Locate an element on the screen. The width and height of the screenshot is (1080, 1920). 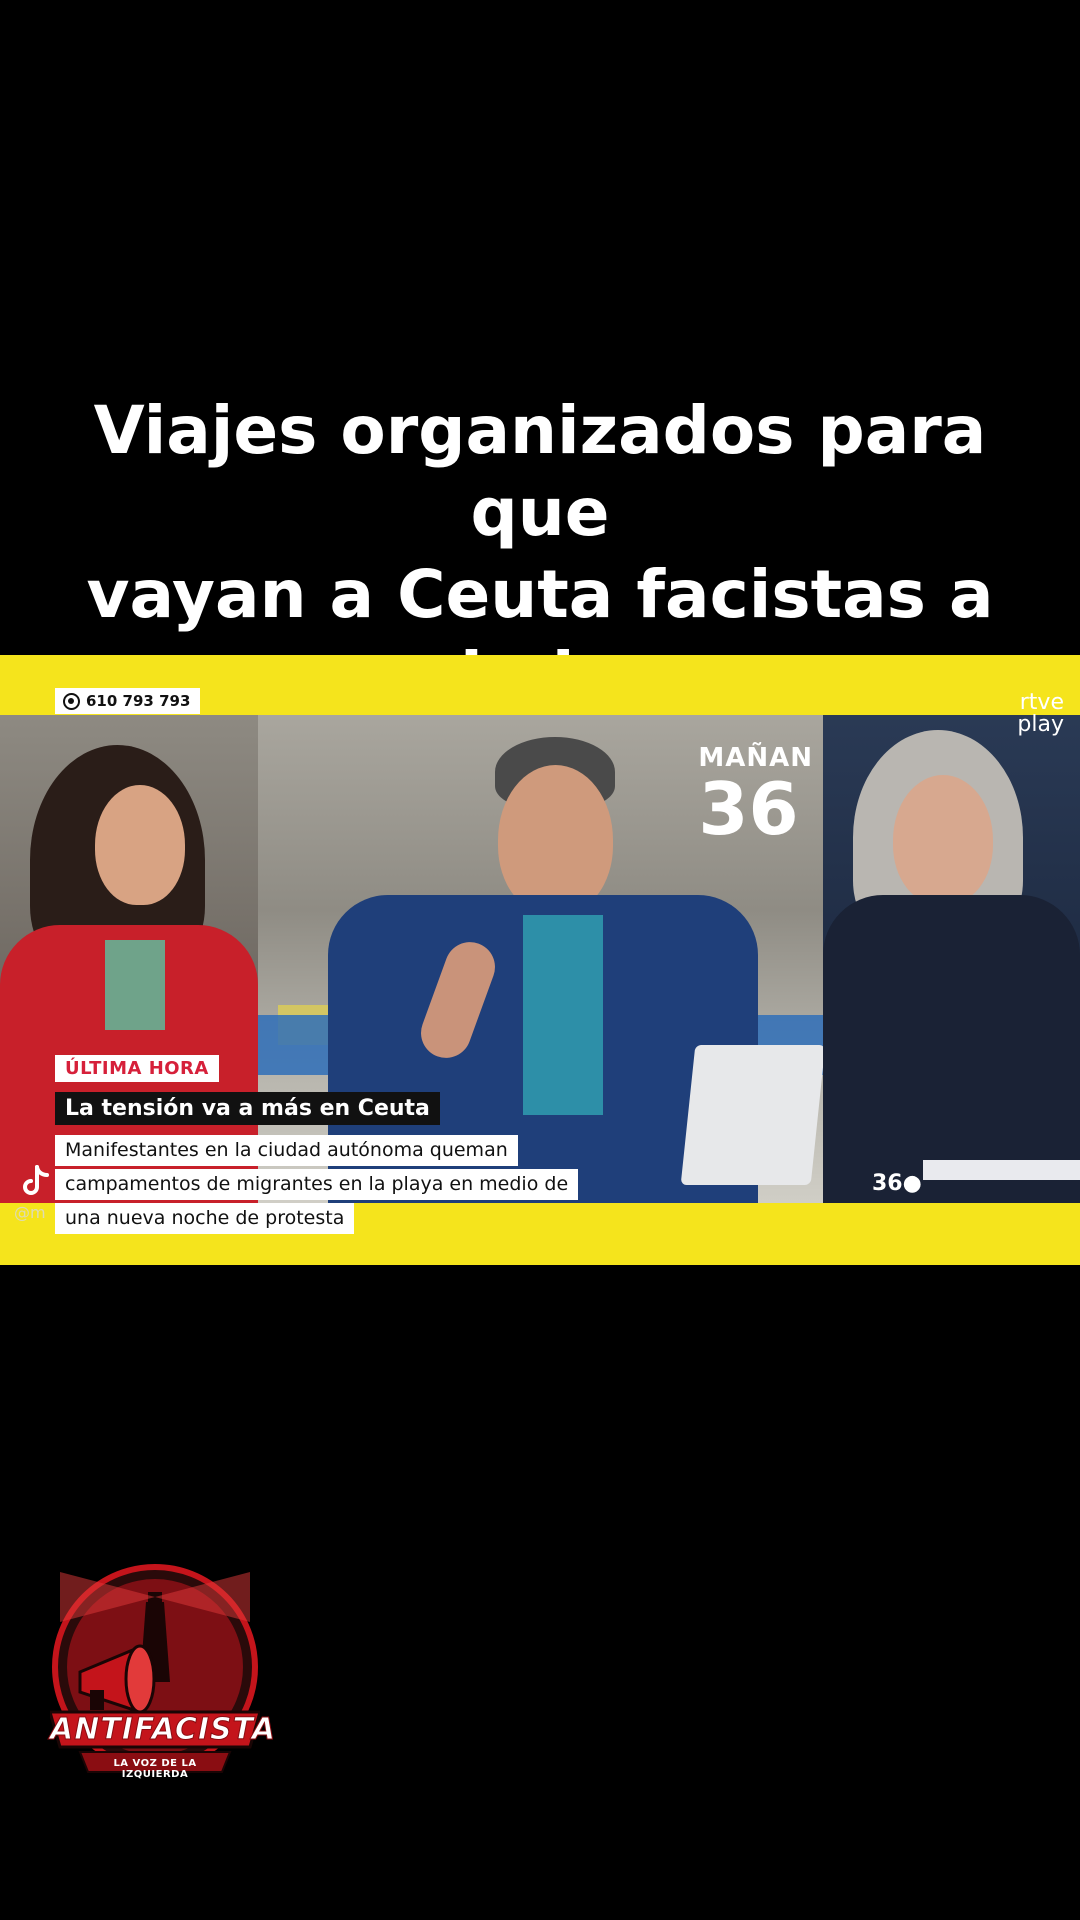
face-shape is located at coordinates (140, 845).